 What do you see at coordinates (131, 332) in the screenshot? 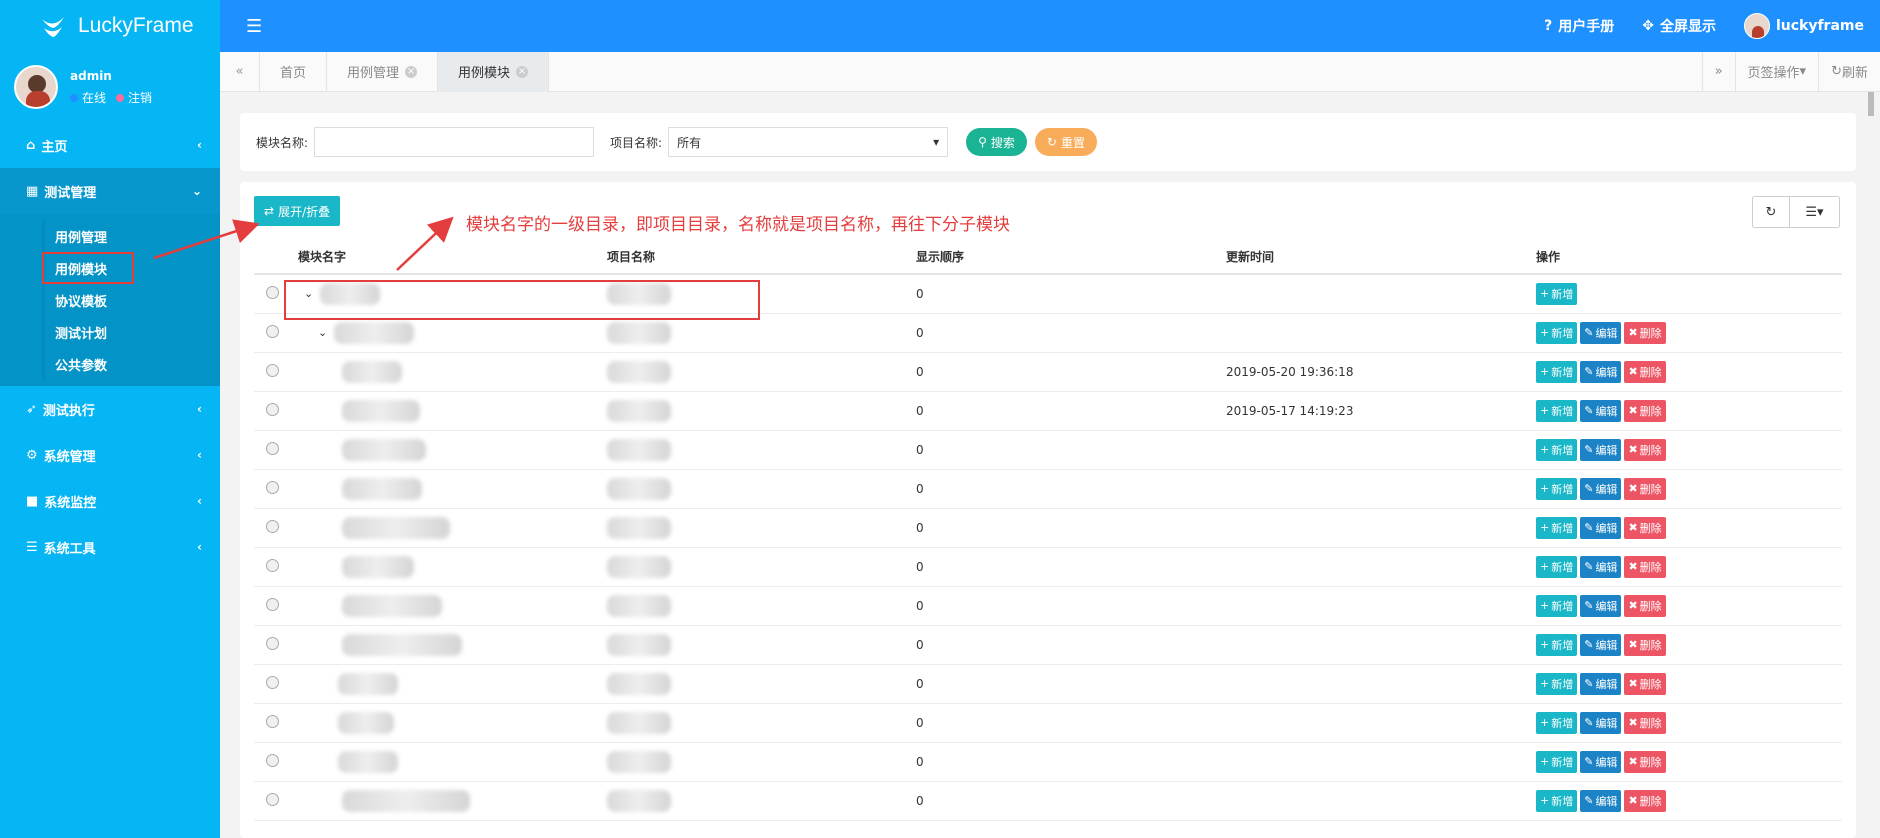
I see `submenu-item-test-plan: 测试计划` at bounding box center [131, 332].